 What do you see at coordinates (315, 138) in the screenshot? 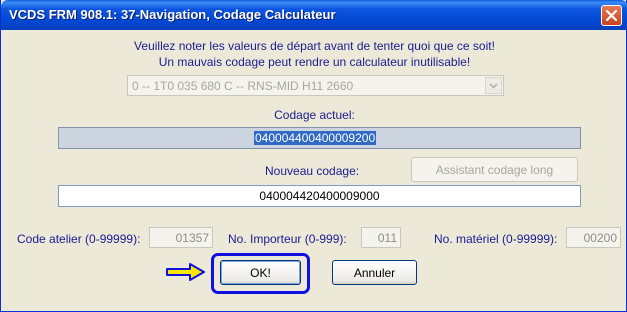
I see `current-coding-value: 040004400400009200` at bounding box center [315, 138].